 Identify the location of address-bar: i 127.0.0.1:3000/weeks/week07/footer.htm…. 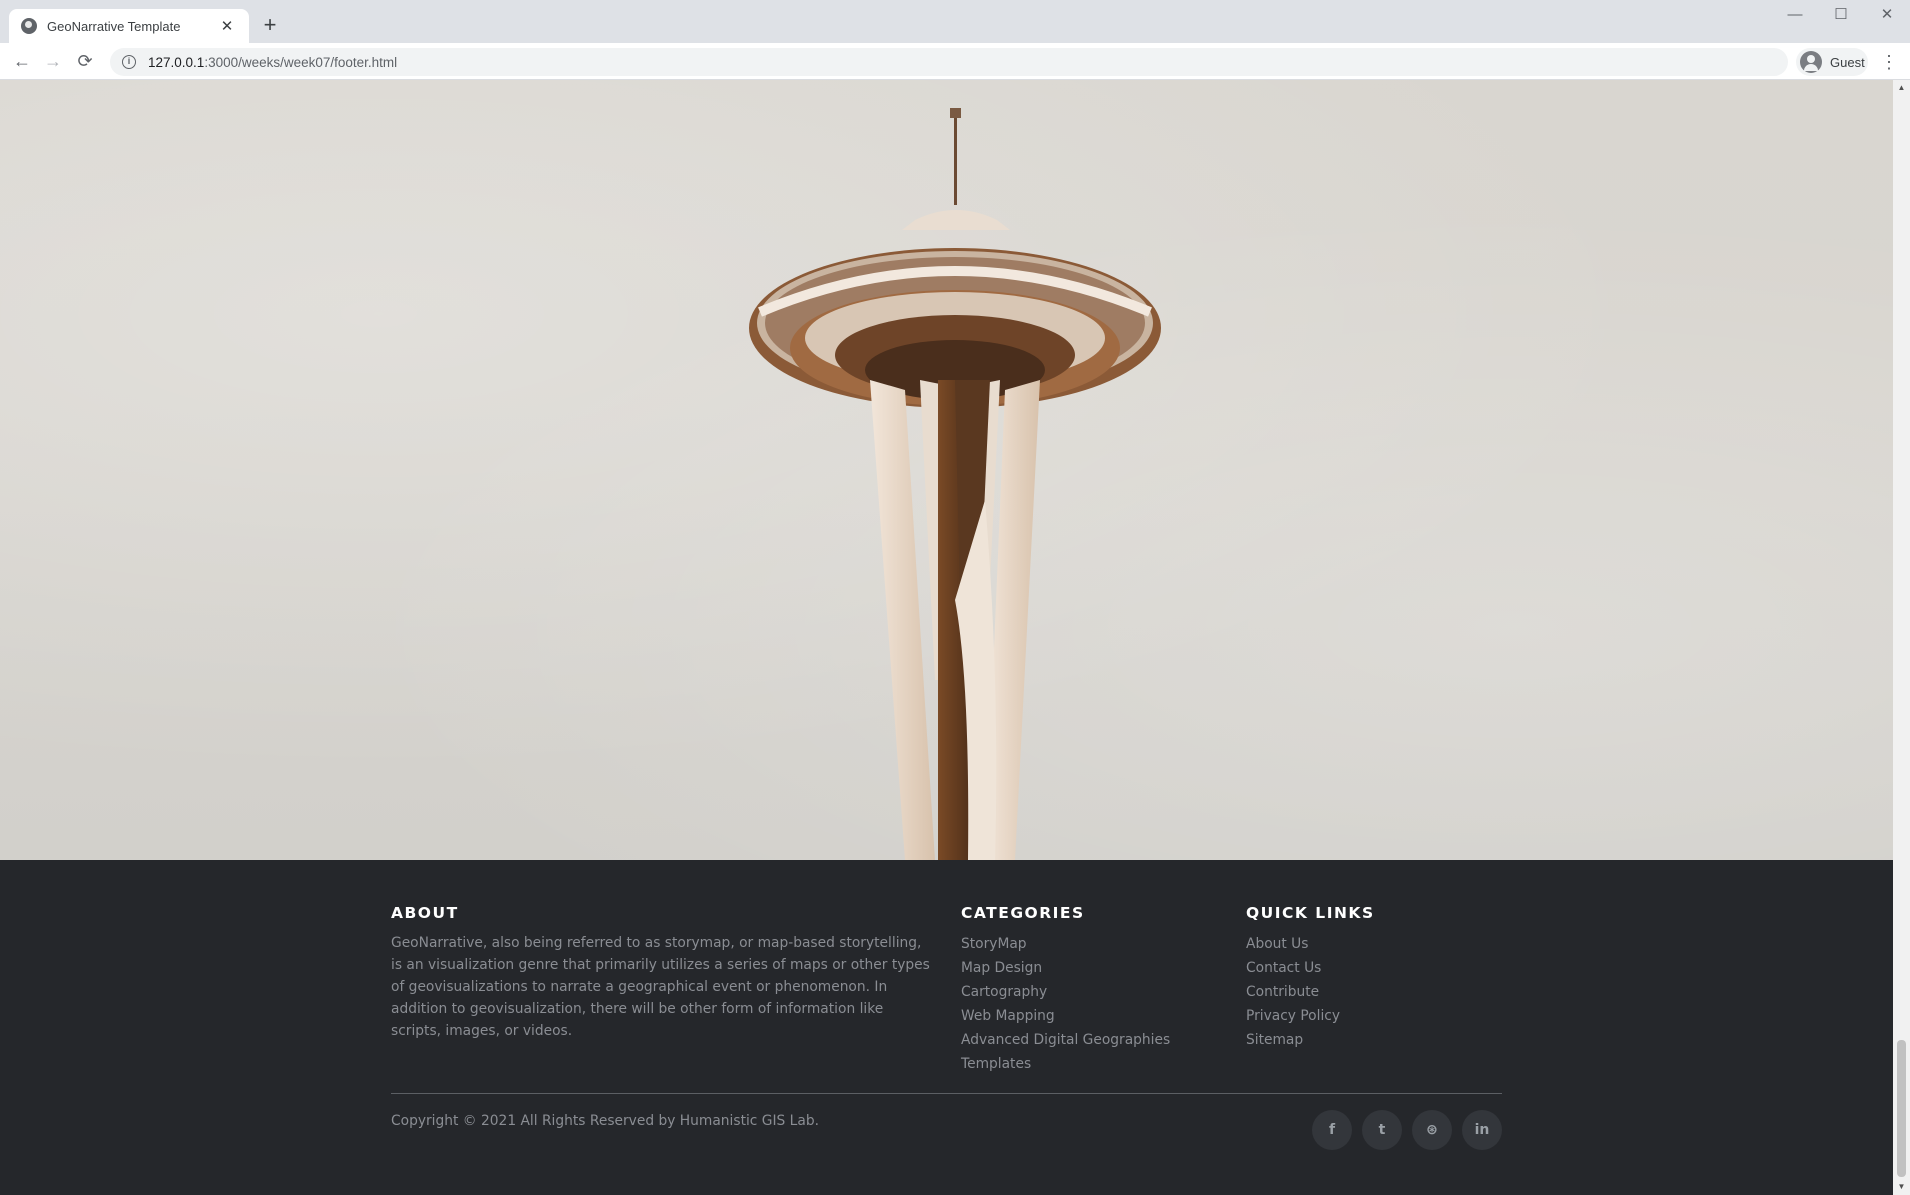
(949, 62).